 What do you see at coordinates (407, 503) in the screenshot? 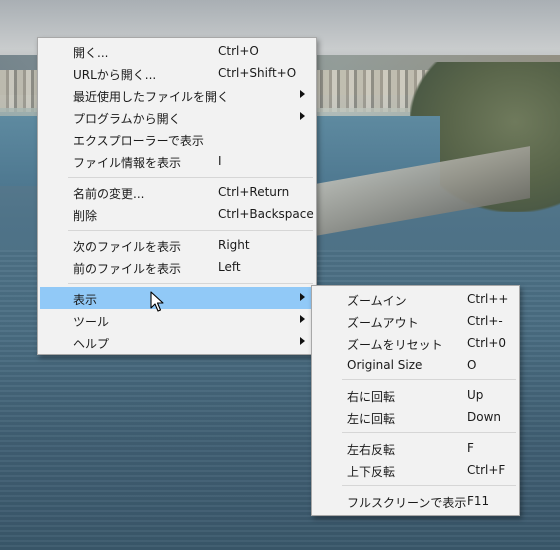
I see `menu-item-label: フルスクリーンで表示` at bounding box center [407, 503].